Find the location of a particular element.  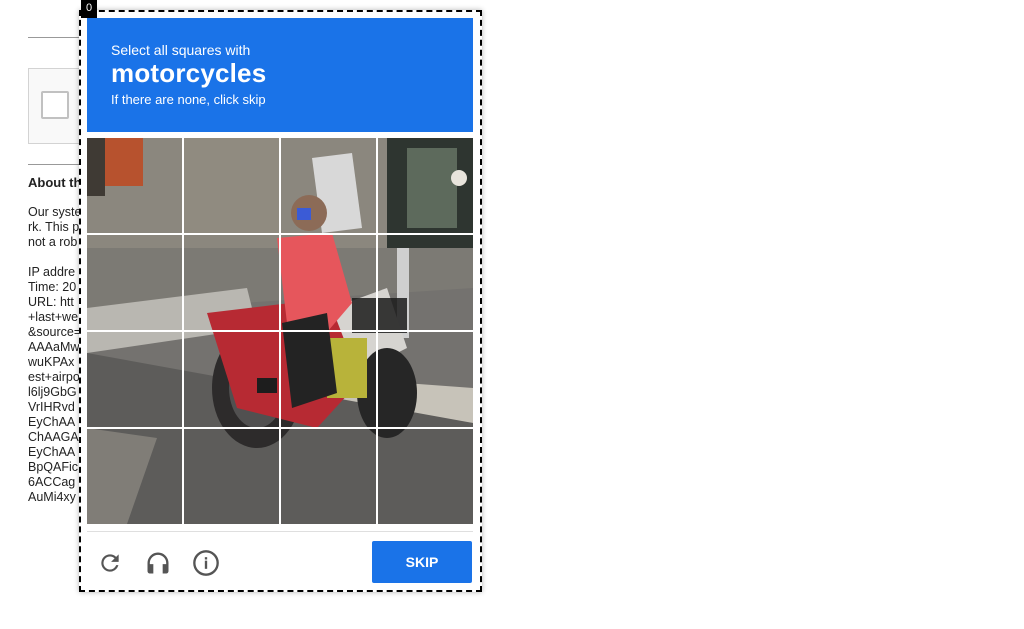

info-button is located at coordinates (206, 563).